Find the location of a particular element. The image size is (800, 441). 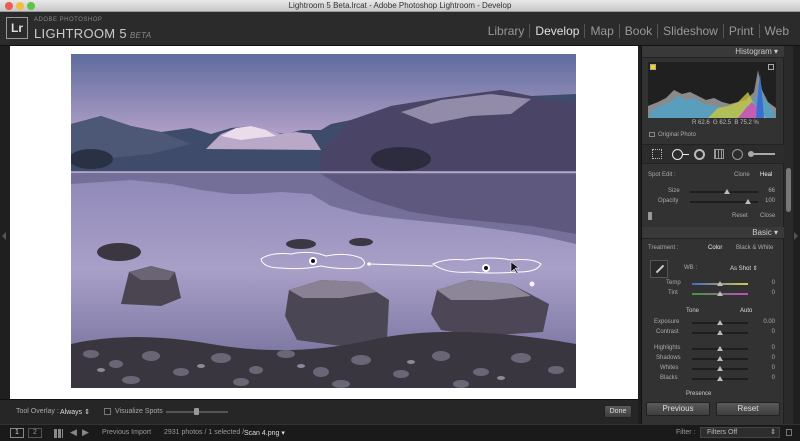

previous-import-label: Previous Import is located at coordinates (126, 432).